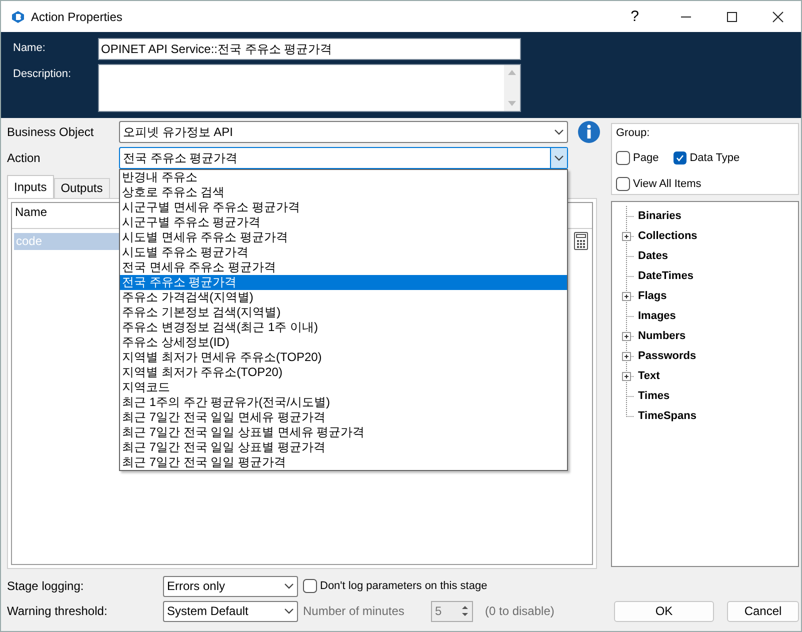 This screenshot has height=632, width=802. What do you see at coordinates (633, 134) in the screenshot?
I see `group-label: Group:` at bounding box center [633, 134].